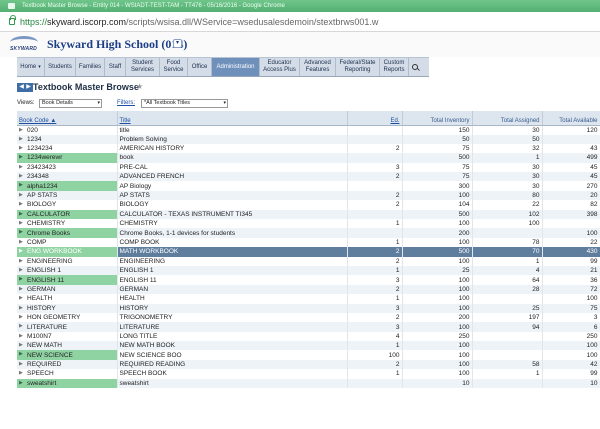 This screenshot has width=600, height=429. Describe the element at coordinates (232, 364) in the screenshot. I see `title-cell: REQUIRED READING` at that location.